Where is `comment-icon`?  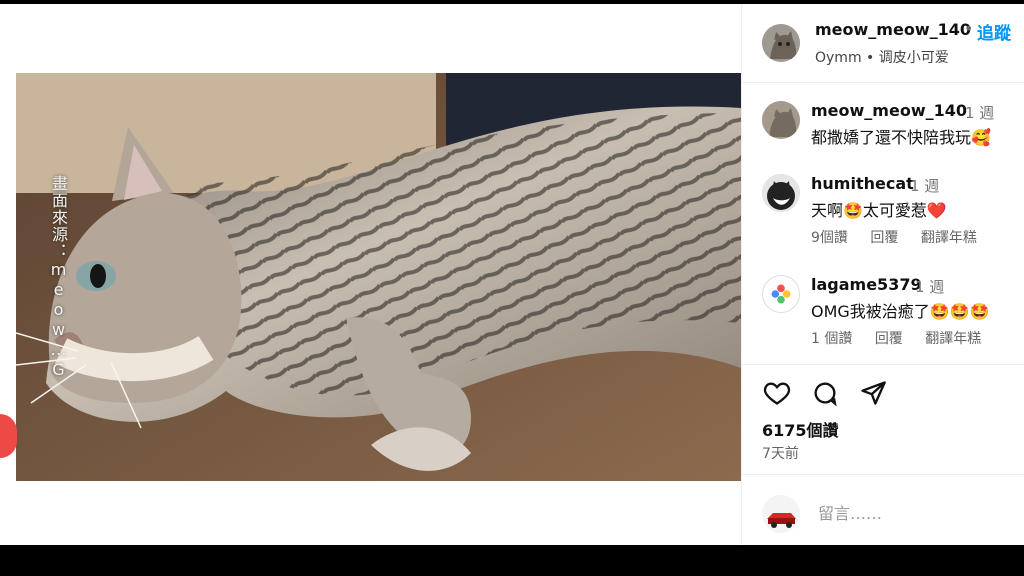 comment-icon is located at coordinates (825, 394).